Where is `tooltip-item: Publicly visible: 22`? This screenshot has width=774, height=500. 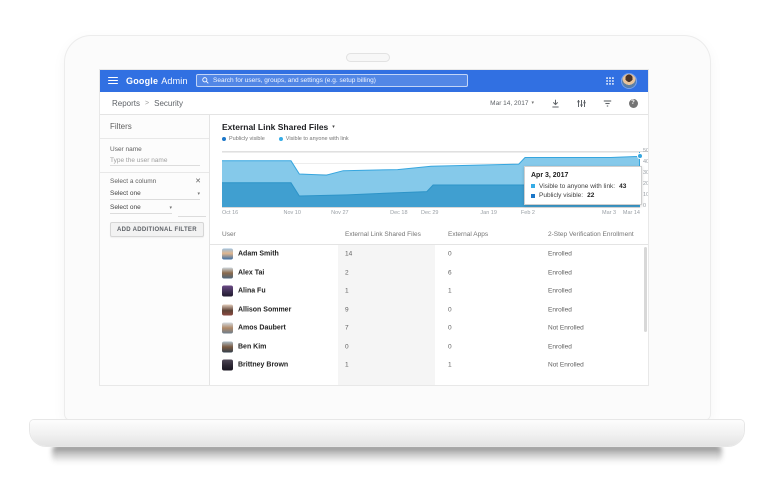
tooltip-item: Publicly visible: 22 is located at coordinates (583, 195).